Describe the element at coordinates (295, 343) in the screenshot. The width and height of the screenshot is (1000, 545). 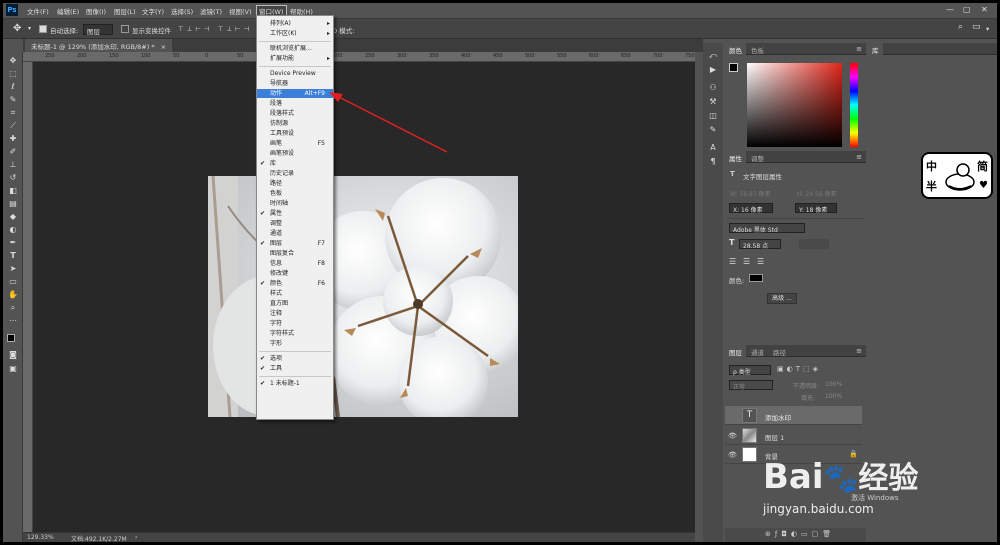
I see `menu-item: 字形` at that location.